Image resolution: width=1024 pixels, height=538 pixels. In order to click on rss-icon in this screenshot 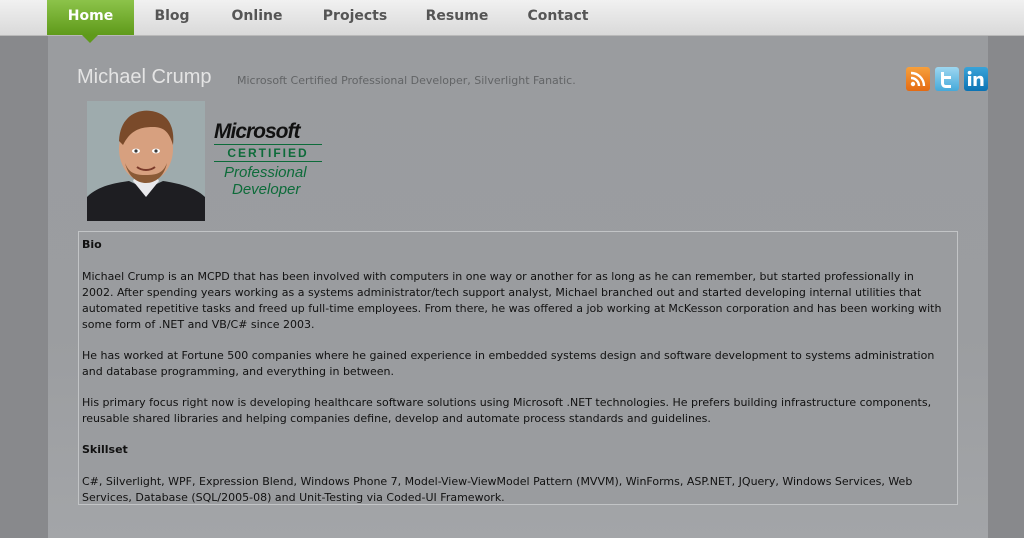, I will do `click(918, 79)`.